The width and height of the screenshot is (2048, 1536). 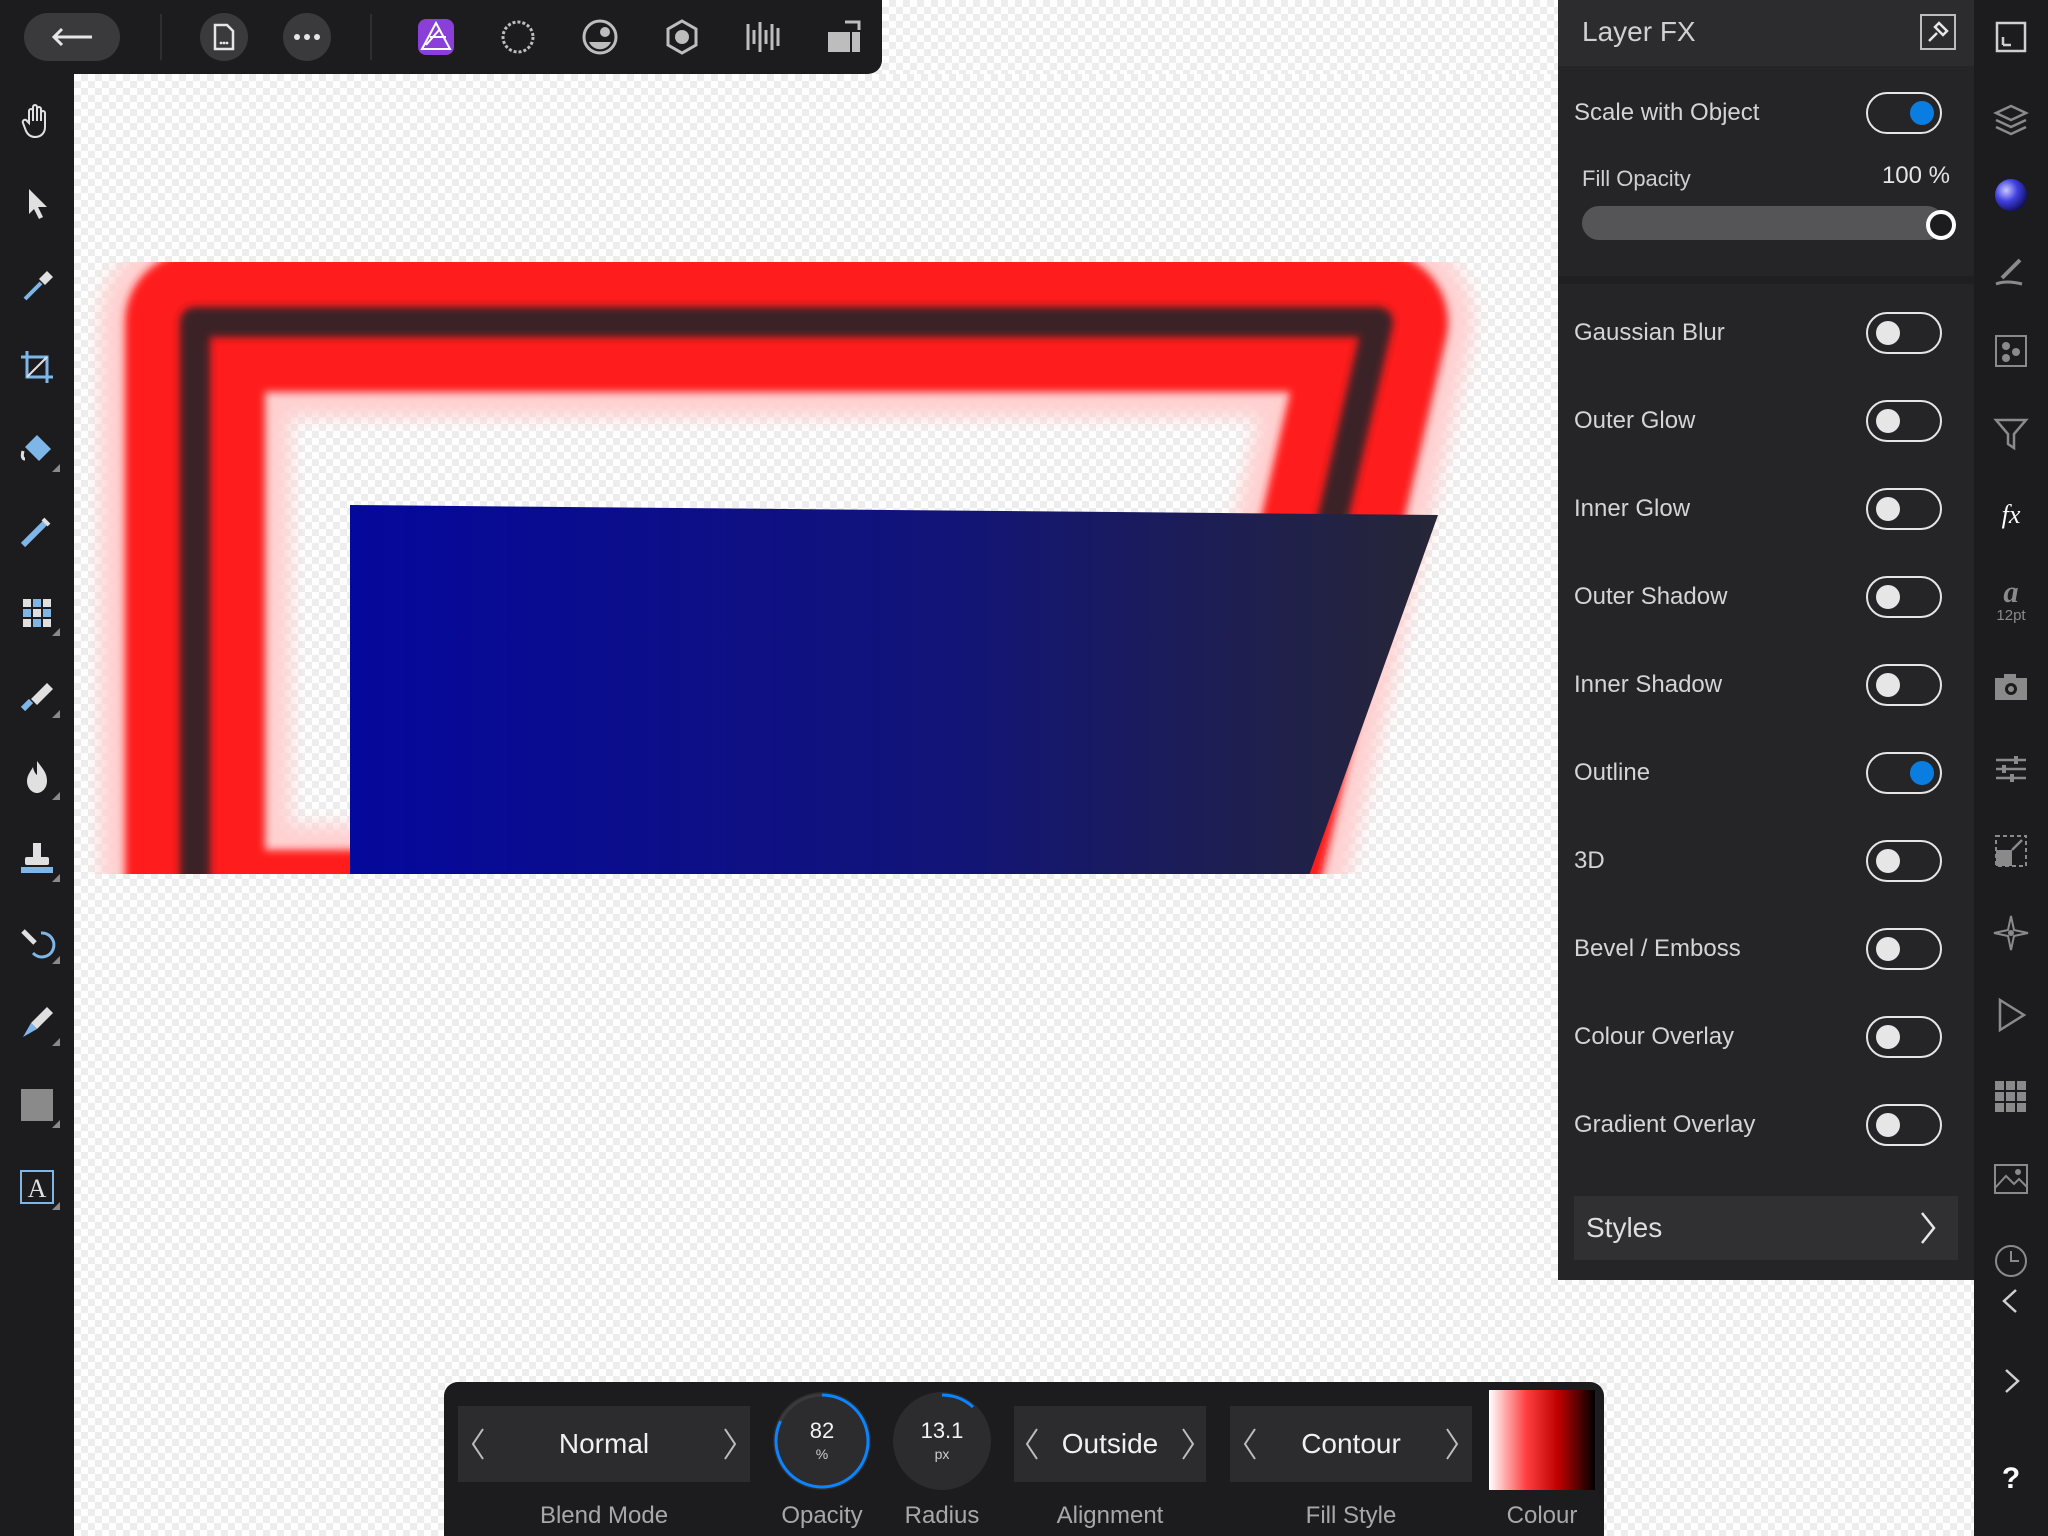 I want to click on colour-tab, so click(x=2011, y=195).